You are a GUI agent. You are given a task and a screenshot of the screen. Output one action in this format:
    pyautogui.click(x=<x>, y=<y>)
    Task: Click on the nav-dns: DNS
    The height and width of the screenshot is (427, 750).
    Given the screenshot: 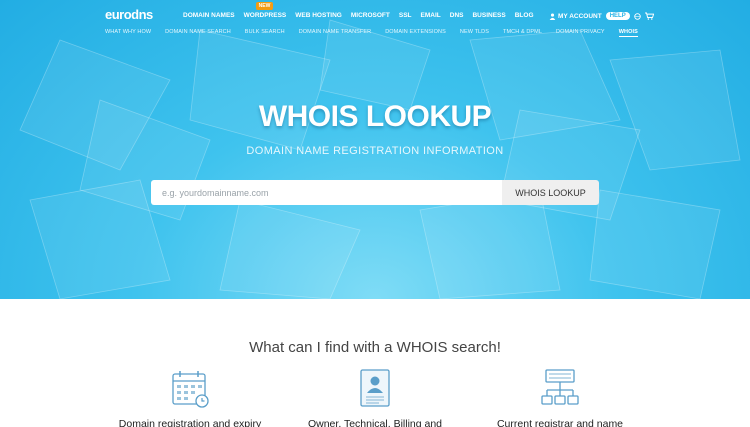 What is the action you would take?
    pyautogui.click(x=457, y=15)
    